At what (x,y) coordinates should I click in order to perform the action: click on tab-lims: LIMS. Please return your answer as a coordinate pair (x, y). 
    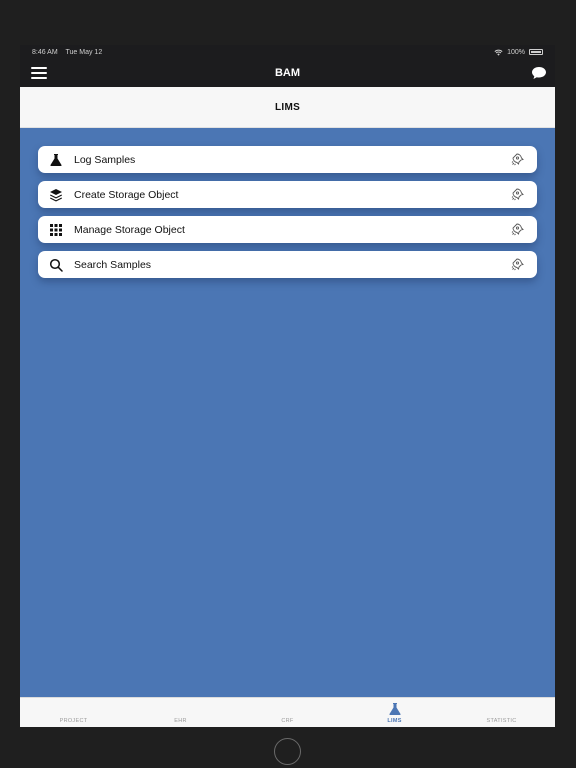
    Looking at the image, I should click on (394, 712).